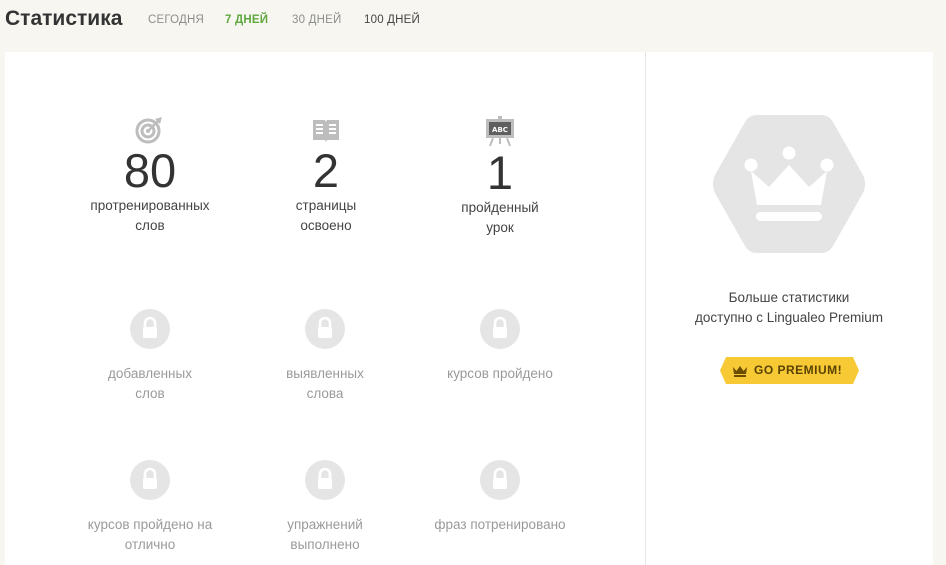 This screenshot has height=565, width=946. What do you see at coordinates (150, 170) in the screenshot?
I see `stat-value: 80` at bounding box center [150, 170].